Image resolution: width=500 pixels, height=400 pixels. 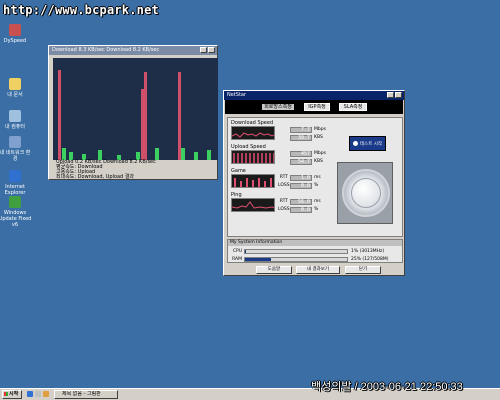 I want to click on desktop-icon-label: 내 네트워크 환경, so click(x=15, y=156).